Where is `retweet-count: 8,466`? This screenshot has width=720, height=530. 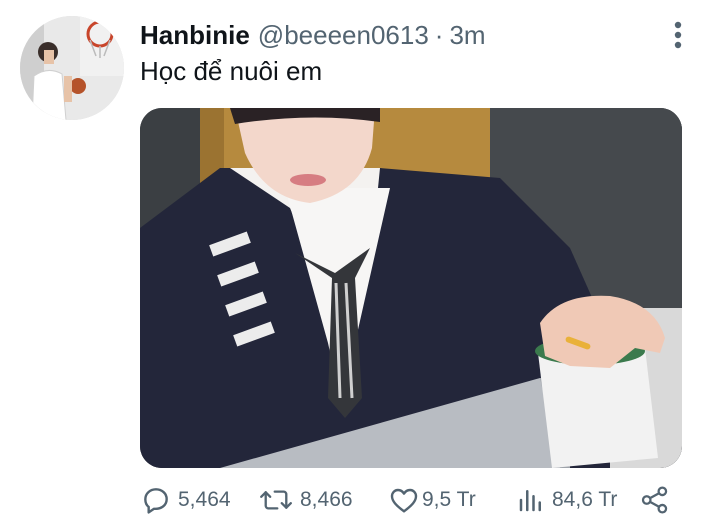 retweet-count: 8,466 is located at coordinates (326, 499).